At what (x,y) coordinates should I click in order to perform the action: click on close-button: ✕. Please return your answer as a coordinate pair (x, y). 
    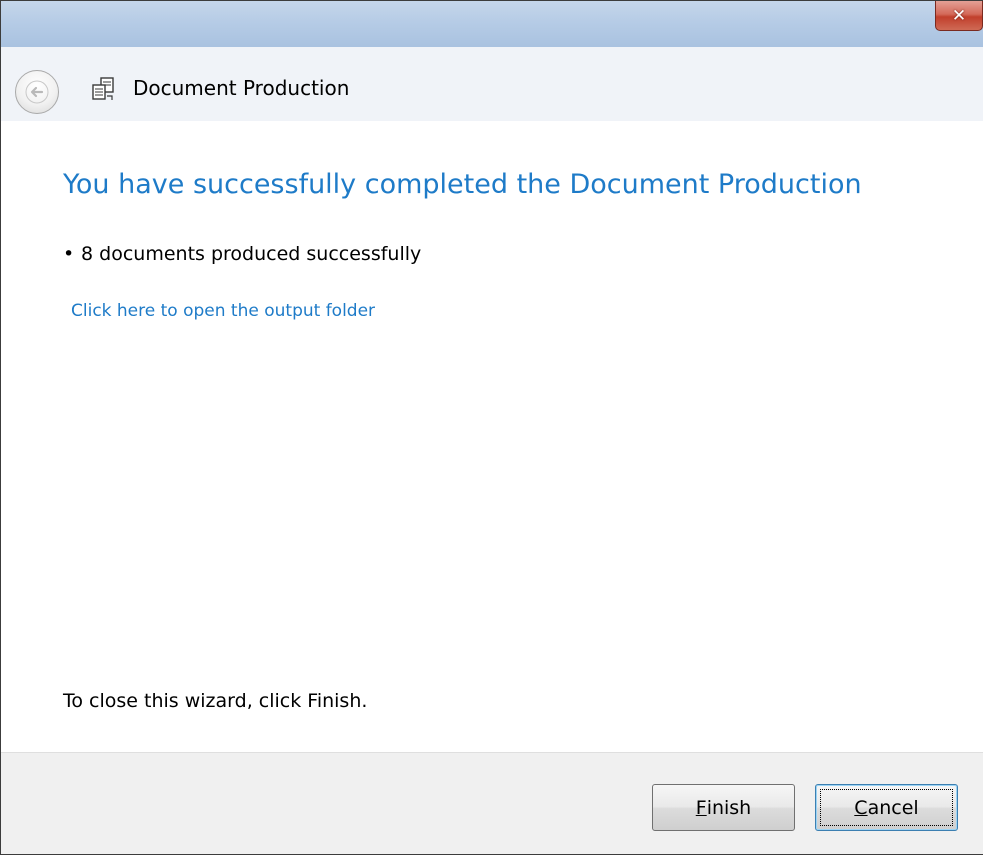
    Looking at the image, I should click on (959, 16).